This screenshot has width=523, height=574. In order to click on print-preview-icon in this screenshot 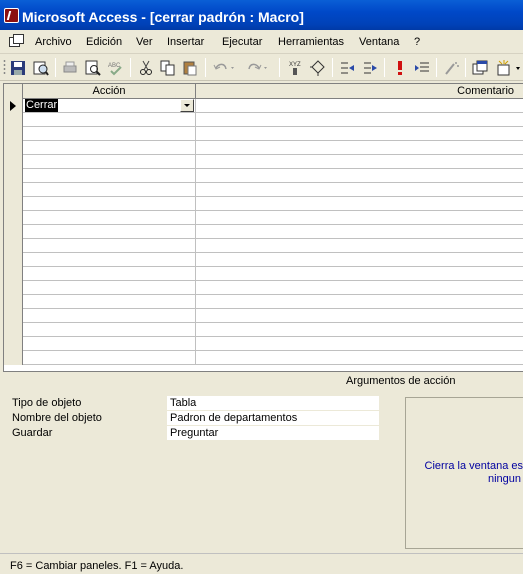, I will do `click(93, 67)`.